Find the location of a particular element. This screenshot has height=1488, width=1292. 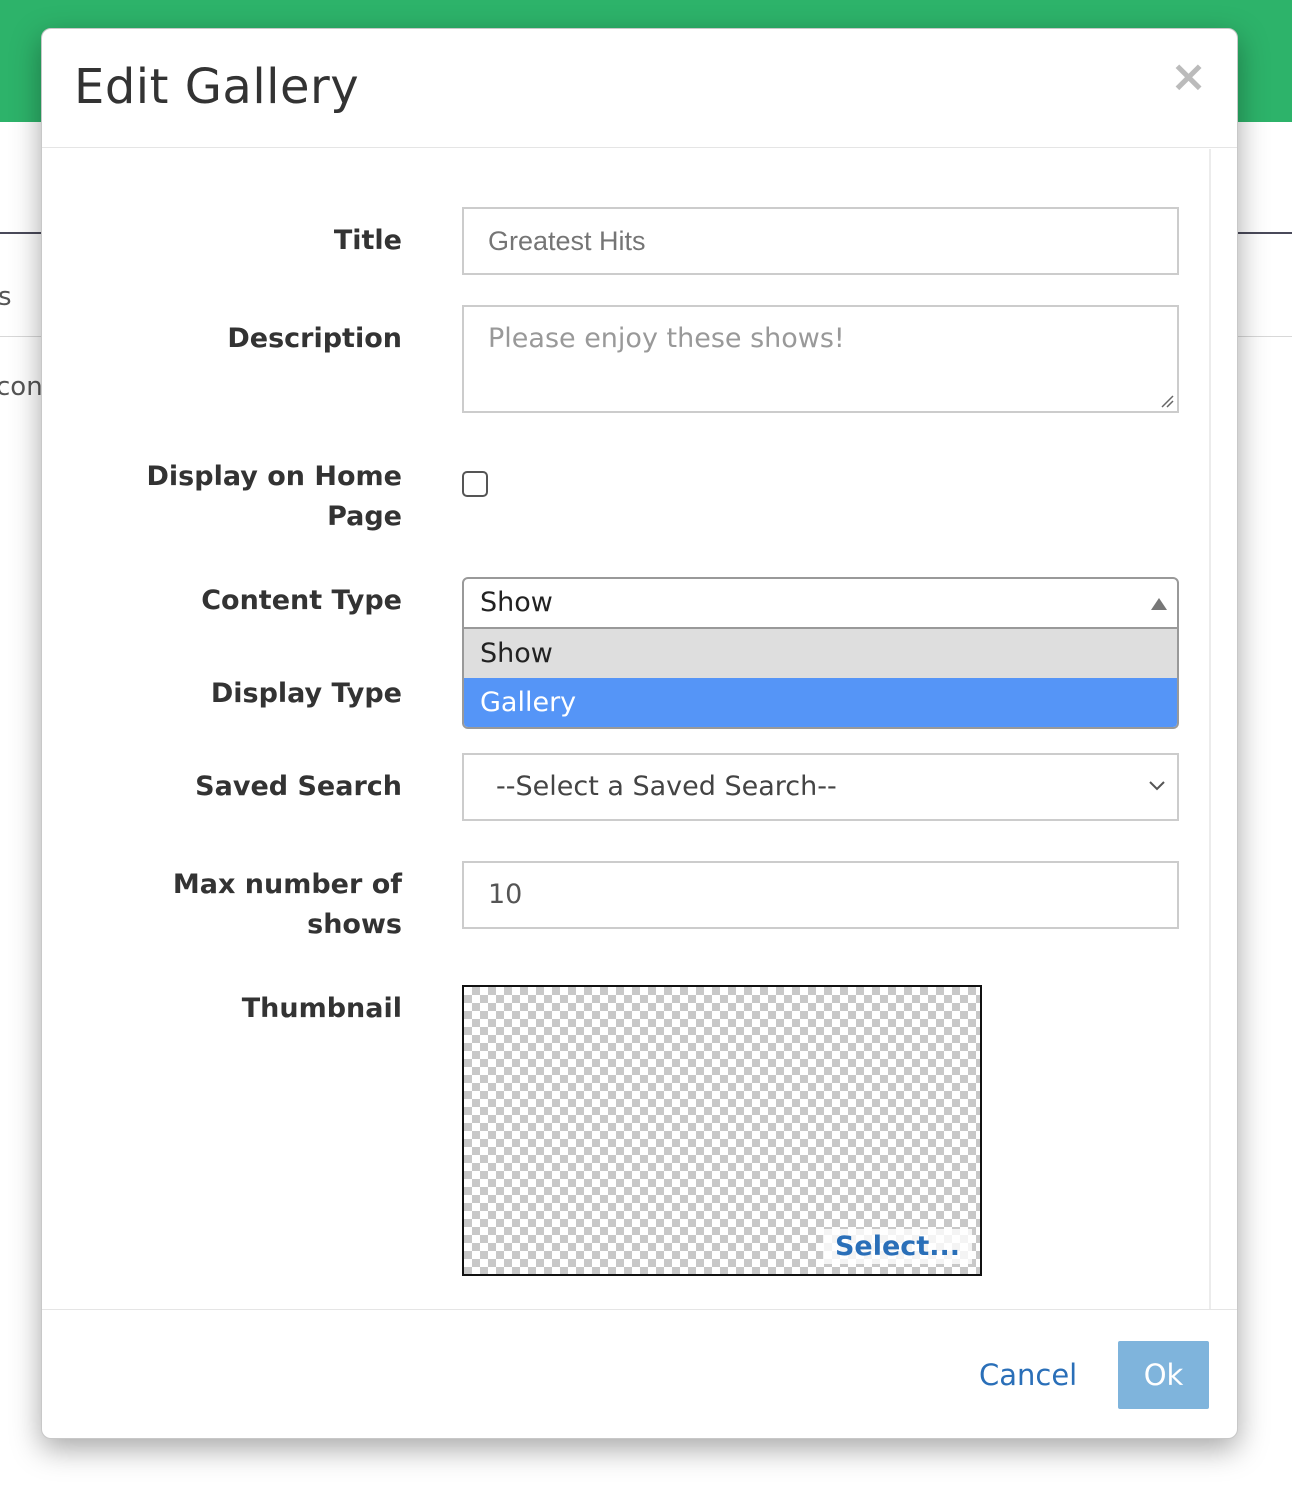

background-text: s is located at coordinates (6, 297).